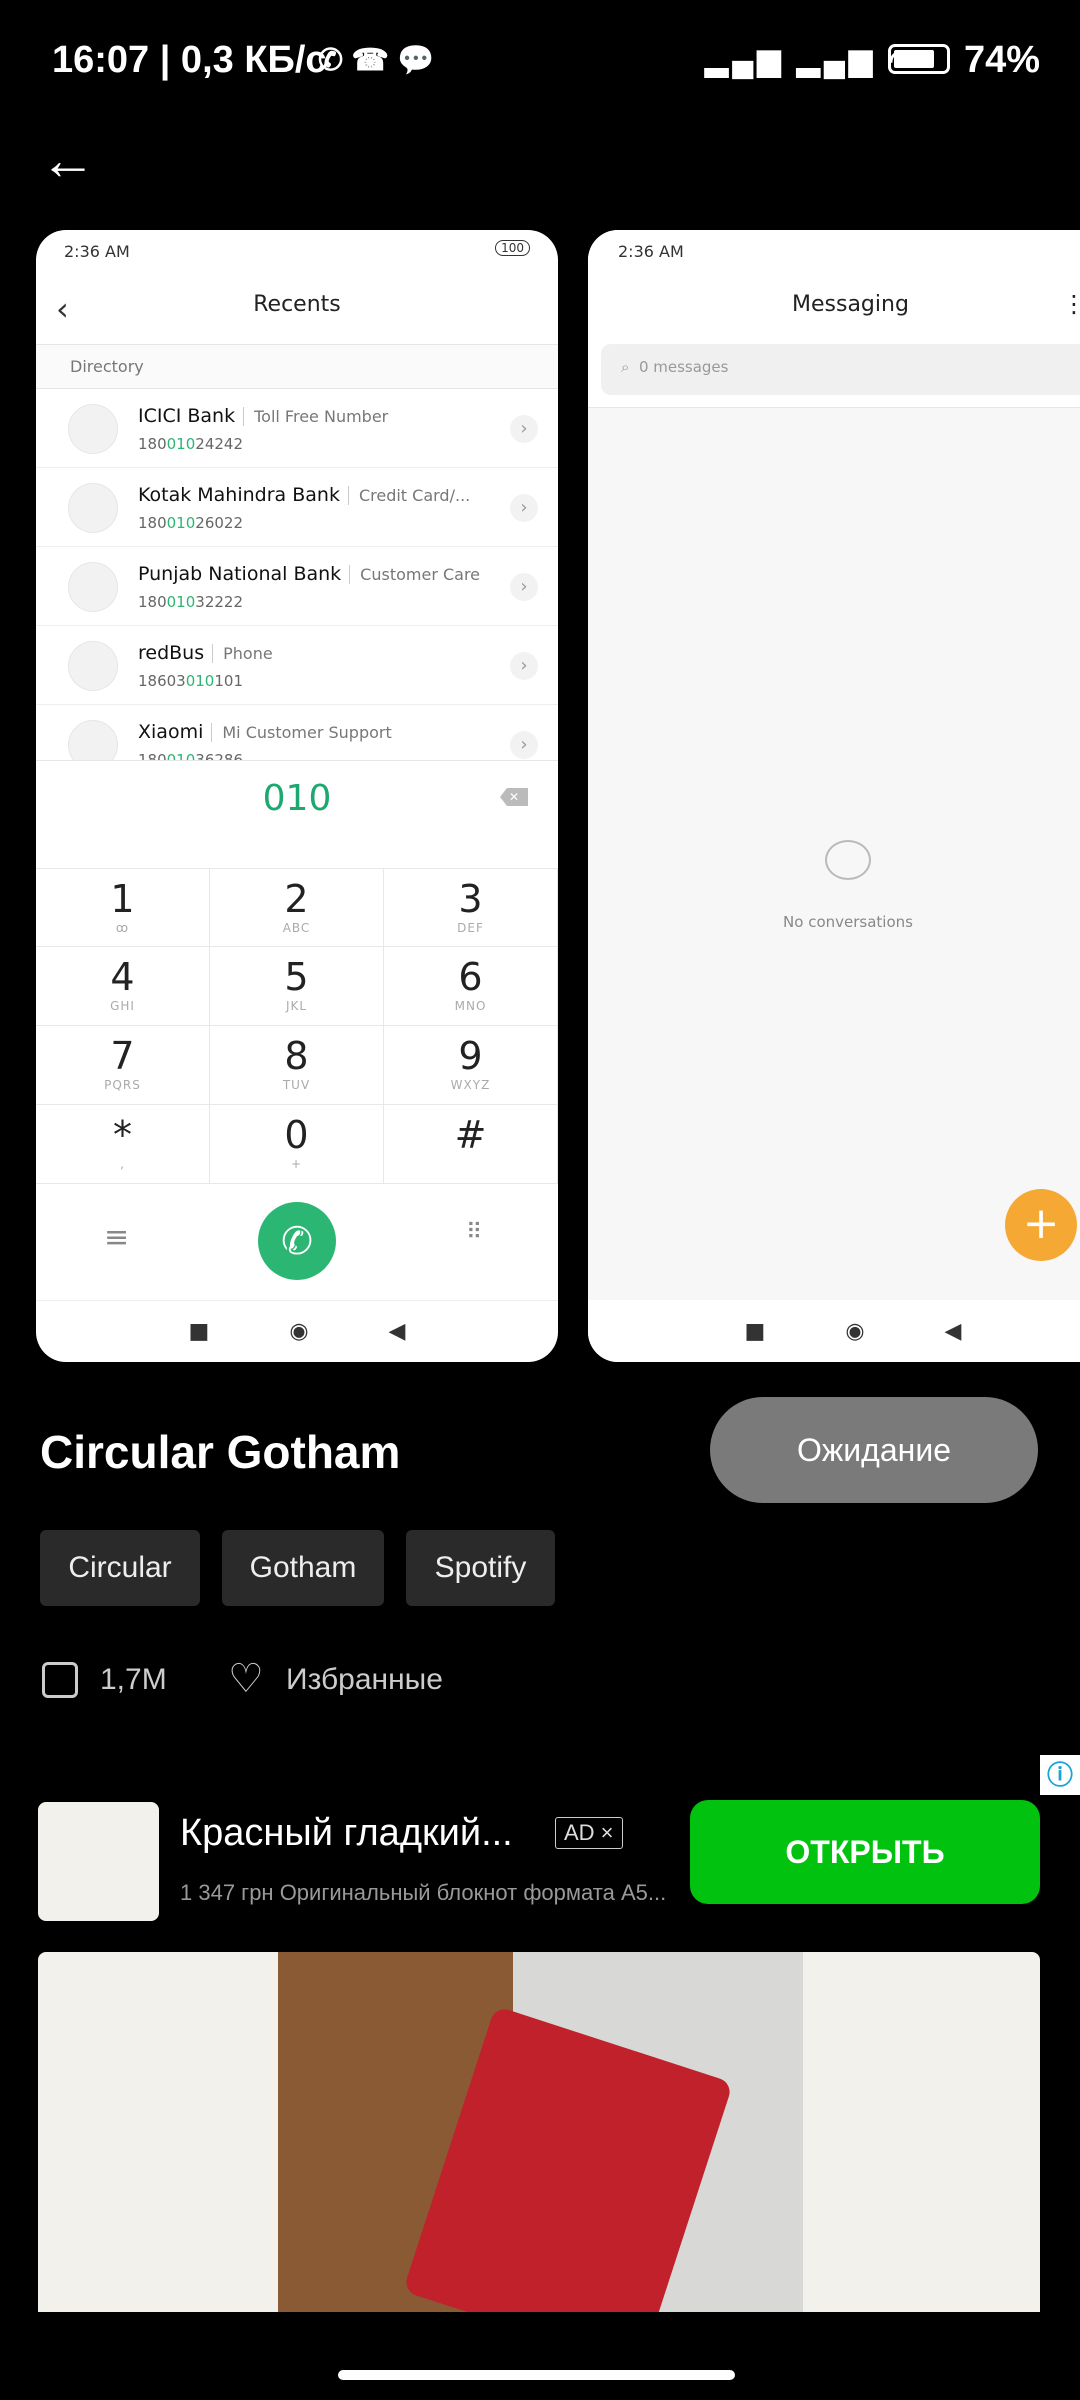  I want to click on favorites-label: Избранные, so click(364, 1680).